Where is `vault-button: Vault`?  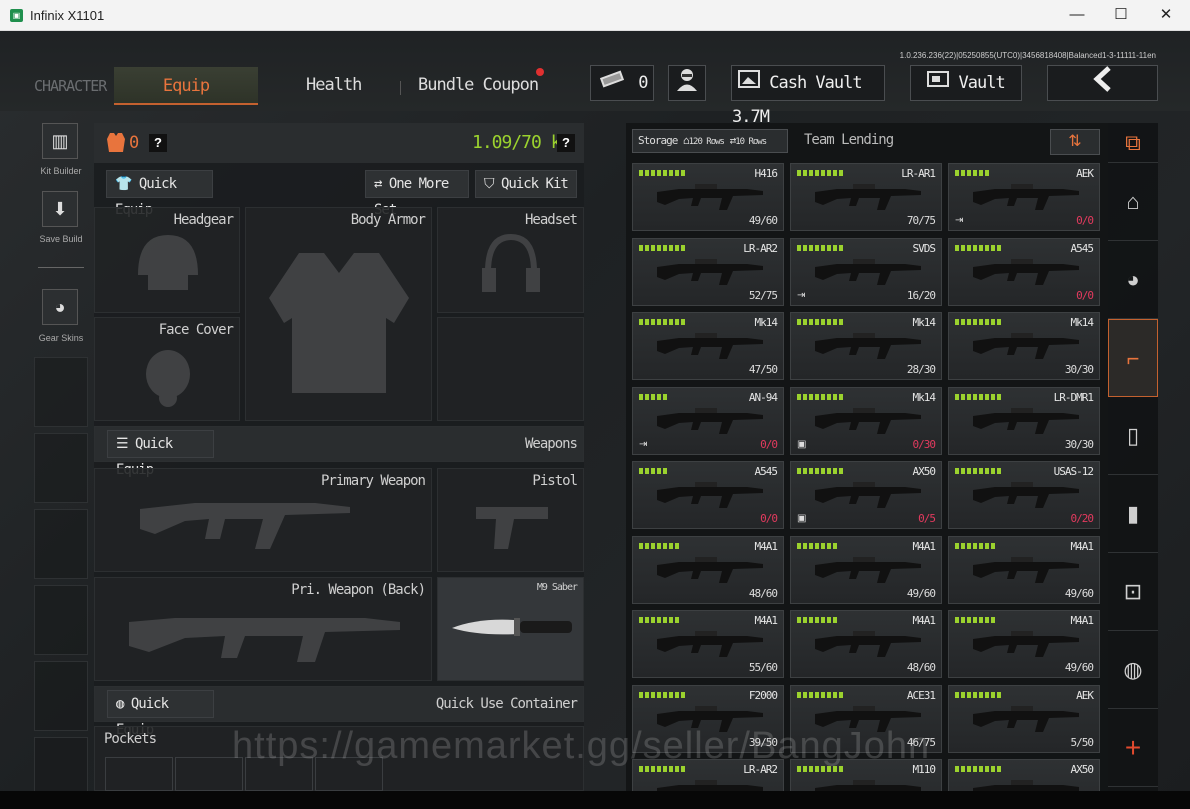
vault-button: Vault is located at coordinates (966, 83).